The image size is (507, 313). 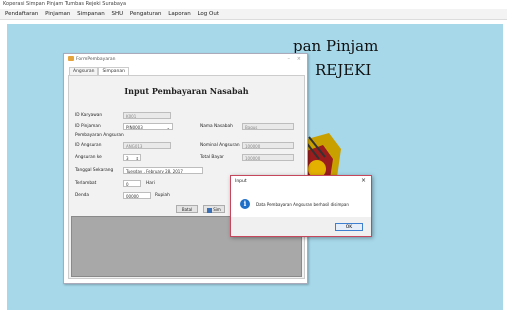 What do you see at coordinates (132, 157) in the screenshot?
I see `angsuran-ke-stepper: 3 ⇕` at bounding box center [132, 157].